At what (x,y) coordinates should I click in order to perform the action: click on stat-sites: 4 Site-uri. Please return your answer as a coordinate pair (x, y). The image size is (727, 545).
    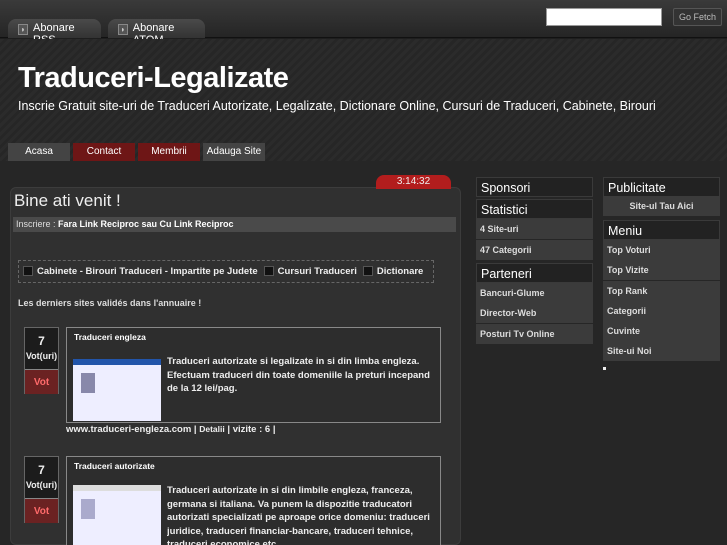
    Looking at the image, I should click on (534, 229).